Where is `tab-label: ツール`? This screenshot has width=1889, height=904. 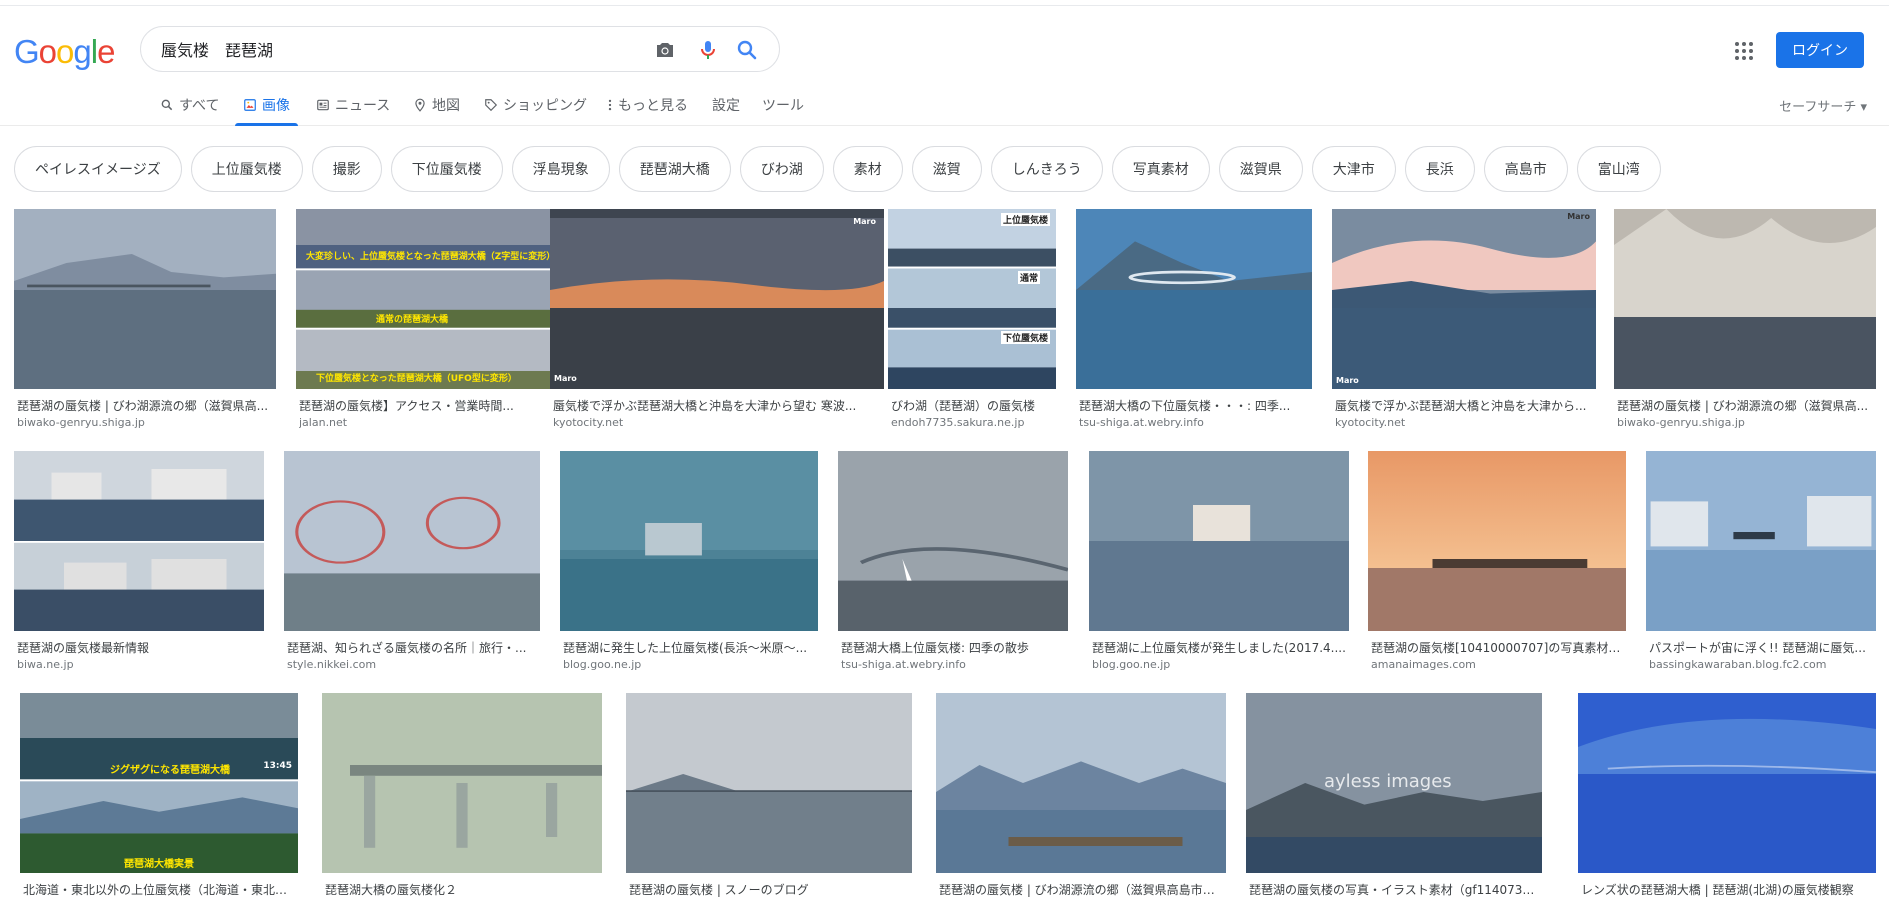
tab-label: ツール is located at coordinates (783, 106).